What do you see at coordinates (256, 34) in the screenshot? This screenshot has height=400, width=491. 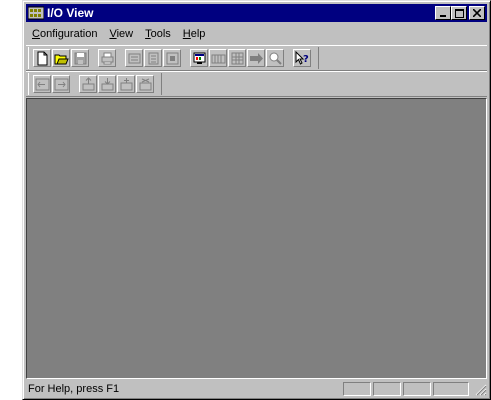 I see `menu-bar: Configuration View Tools Help` at bounding box center [256, 34].